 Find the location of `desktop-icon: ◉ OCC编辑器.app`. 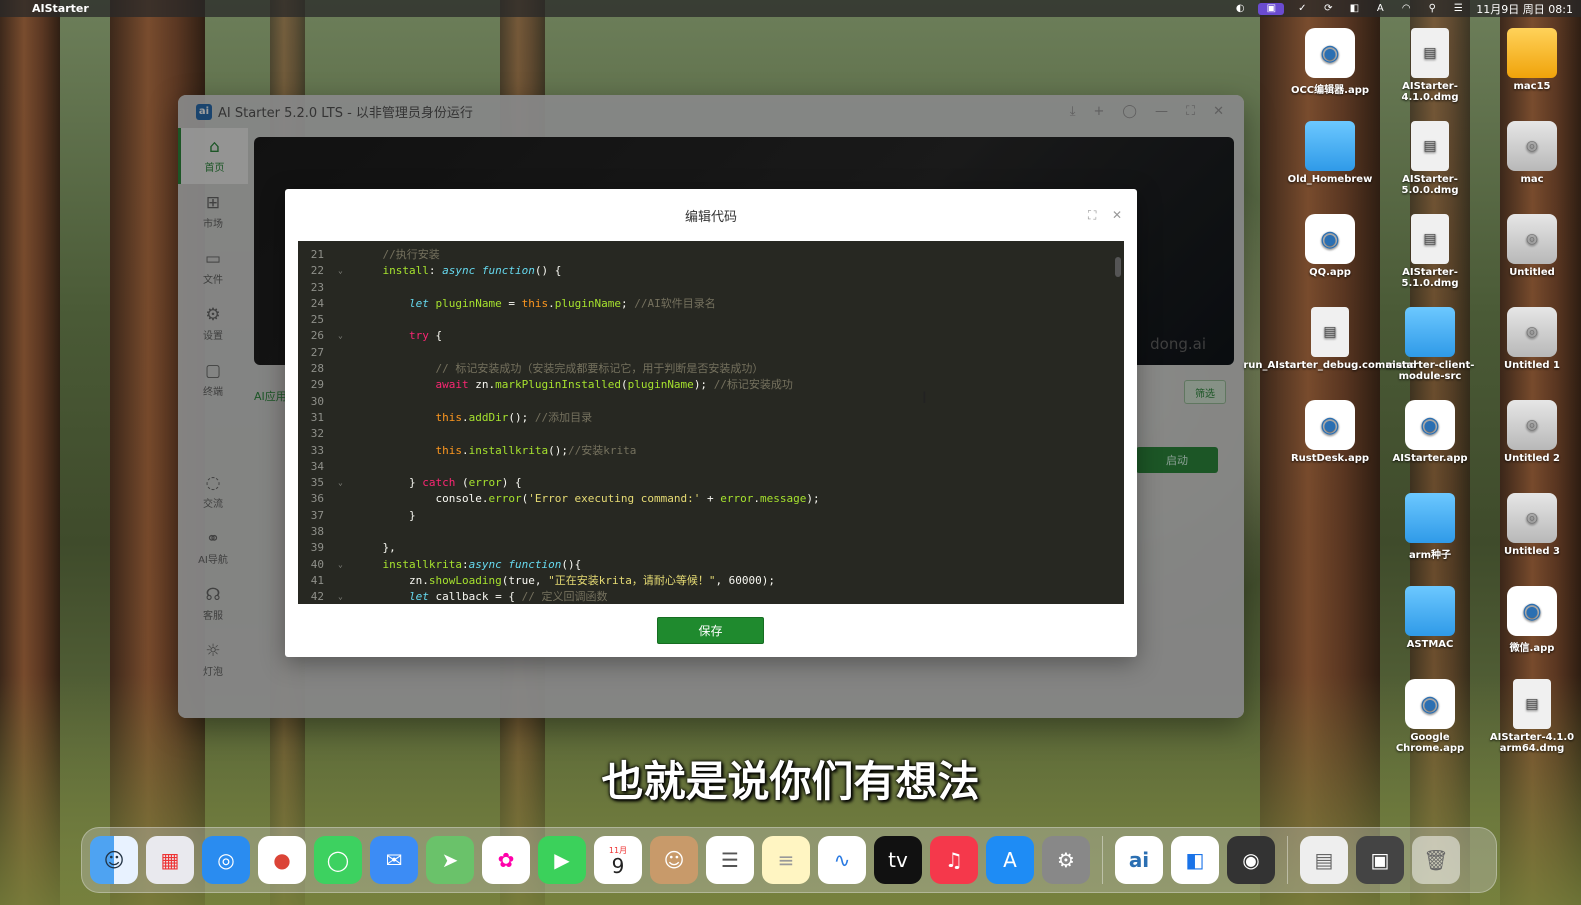

desktop-icon: ◉ OCC编辑器.app is located at coordinates (1330, 62).